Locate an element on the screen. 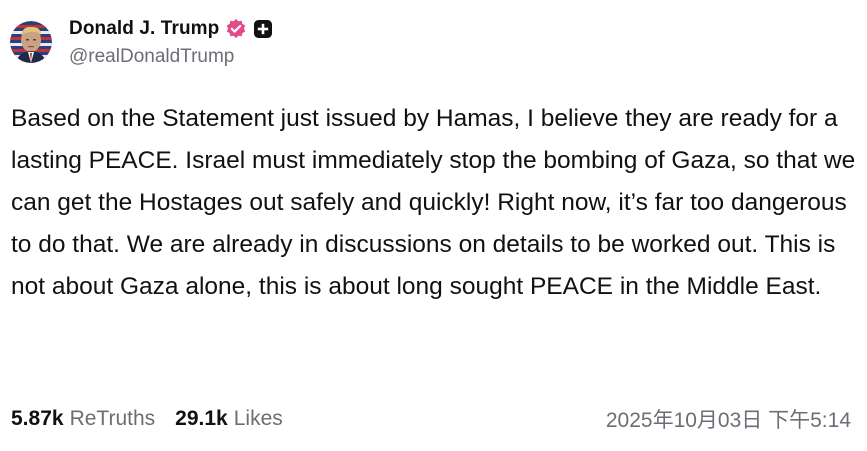  avatar-portrait-icon is located at coordinates (31, 42).